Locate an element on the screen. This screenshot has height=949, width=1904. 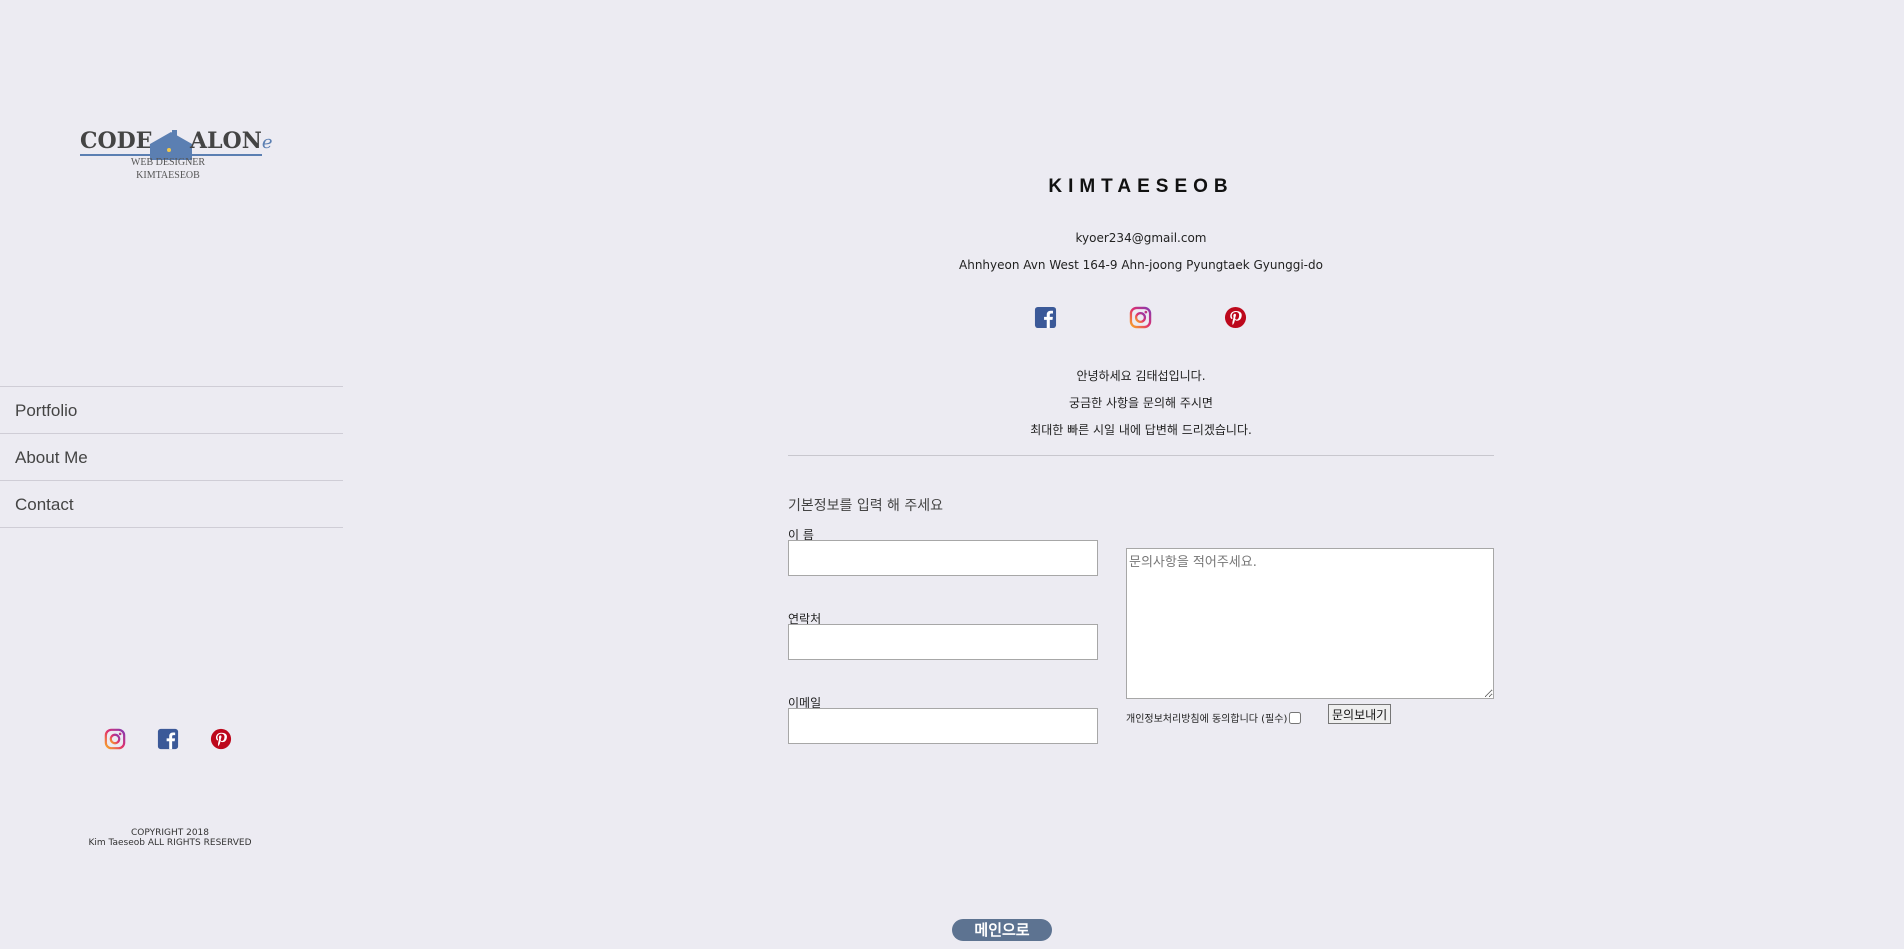
site-logo: CODE ALONe WEB DESIGNER KIMTAESEOB is located at coordinates (176, 151).